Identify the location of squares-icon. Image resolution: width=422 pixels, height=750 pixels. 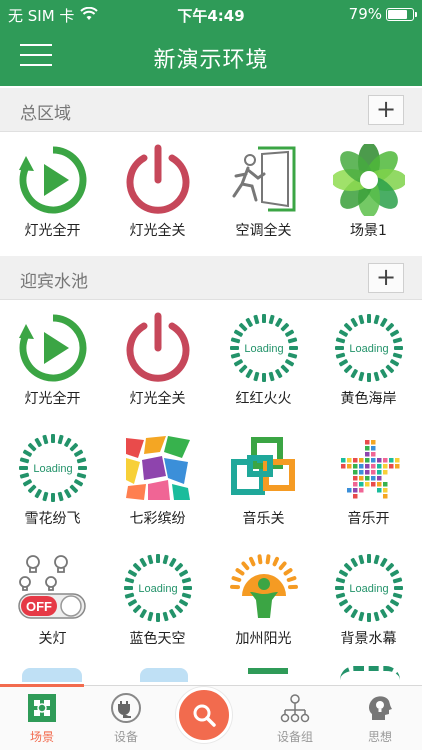
(264, 468).